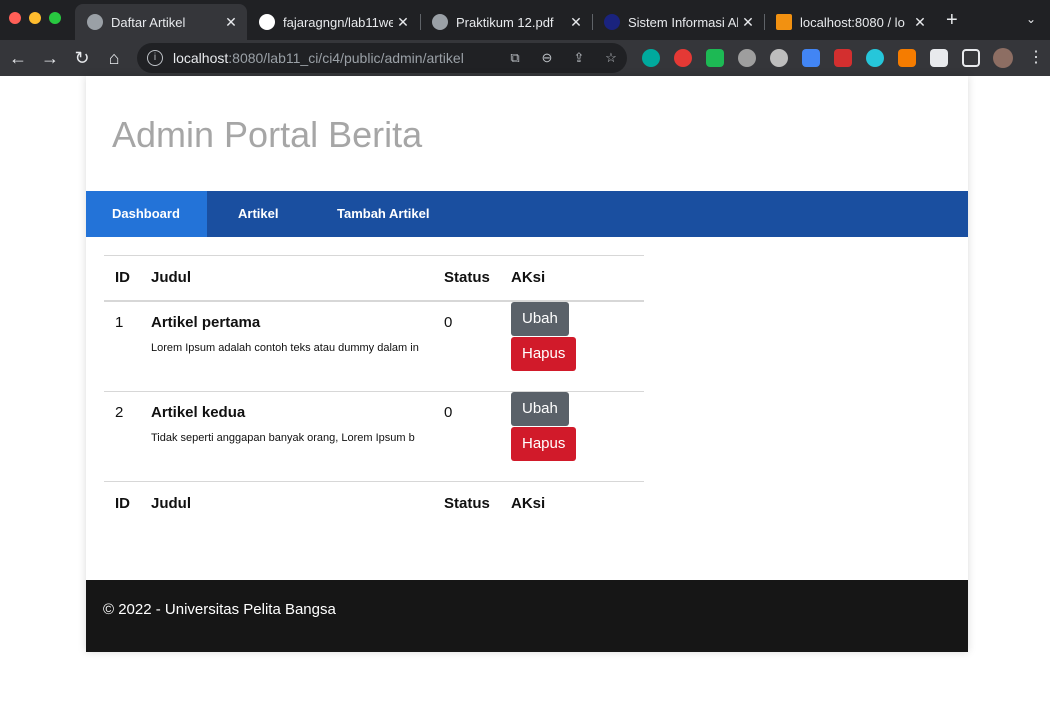  Describe the element at coordinates (572, 278) in the screenshot. I see `column-header-aksi: AKsi` at that location.